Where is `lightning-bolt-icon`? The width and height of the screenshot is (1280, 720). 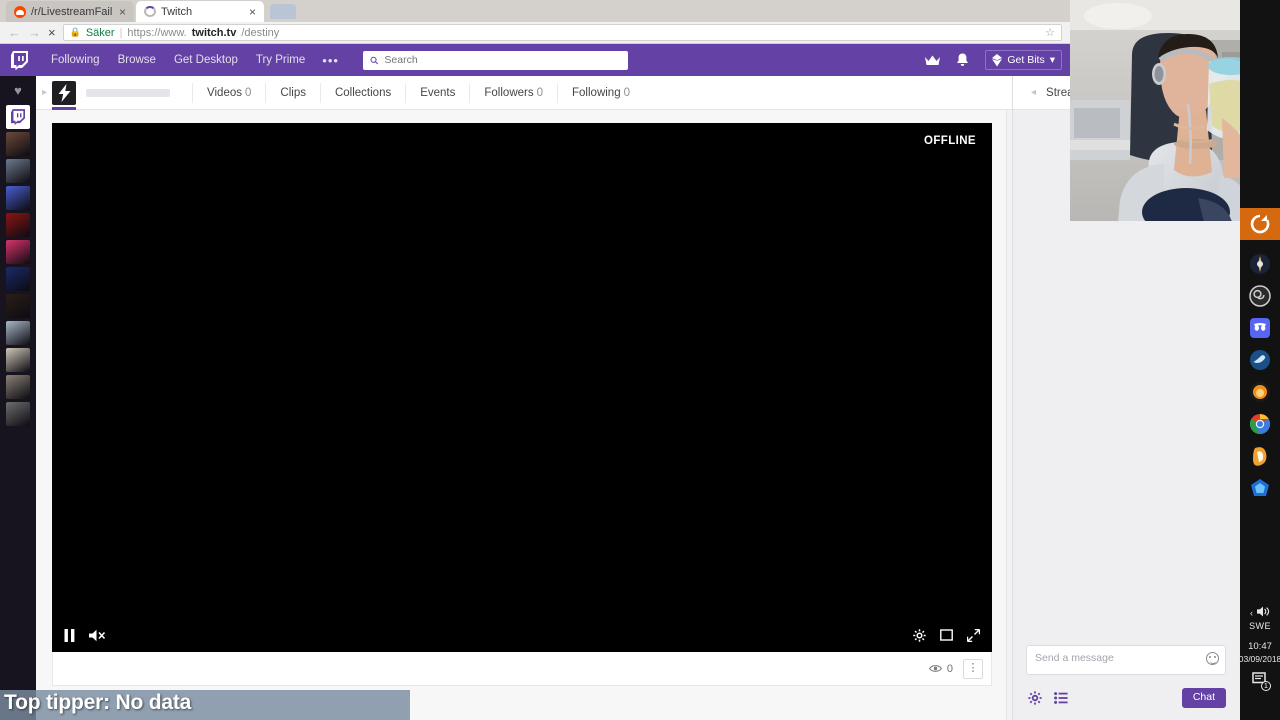 lightning-bolt-icon is located at coordinates (64, 92).